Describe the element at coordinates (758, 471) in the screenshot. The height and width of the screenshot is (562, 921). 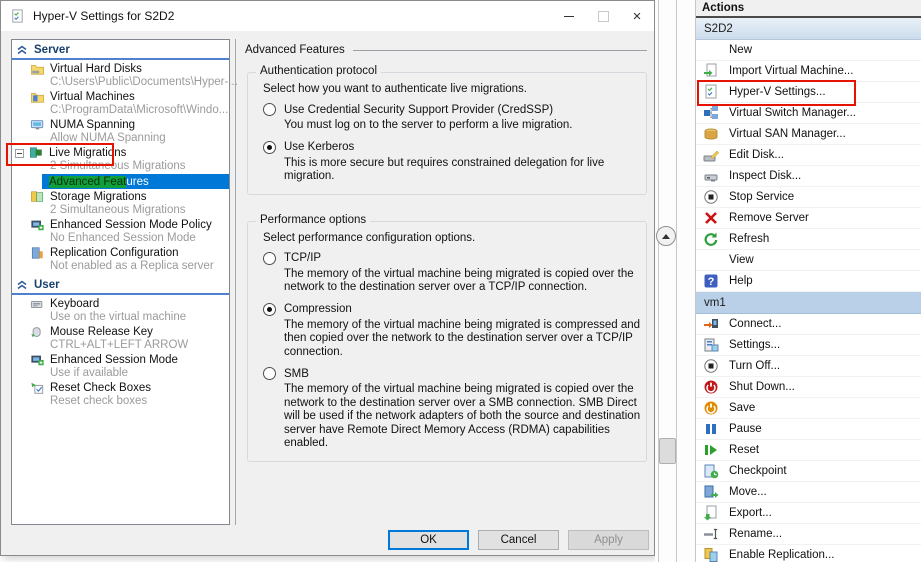
I see `action-label: Checkpoint` at that location.